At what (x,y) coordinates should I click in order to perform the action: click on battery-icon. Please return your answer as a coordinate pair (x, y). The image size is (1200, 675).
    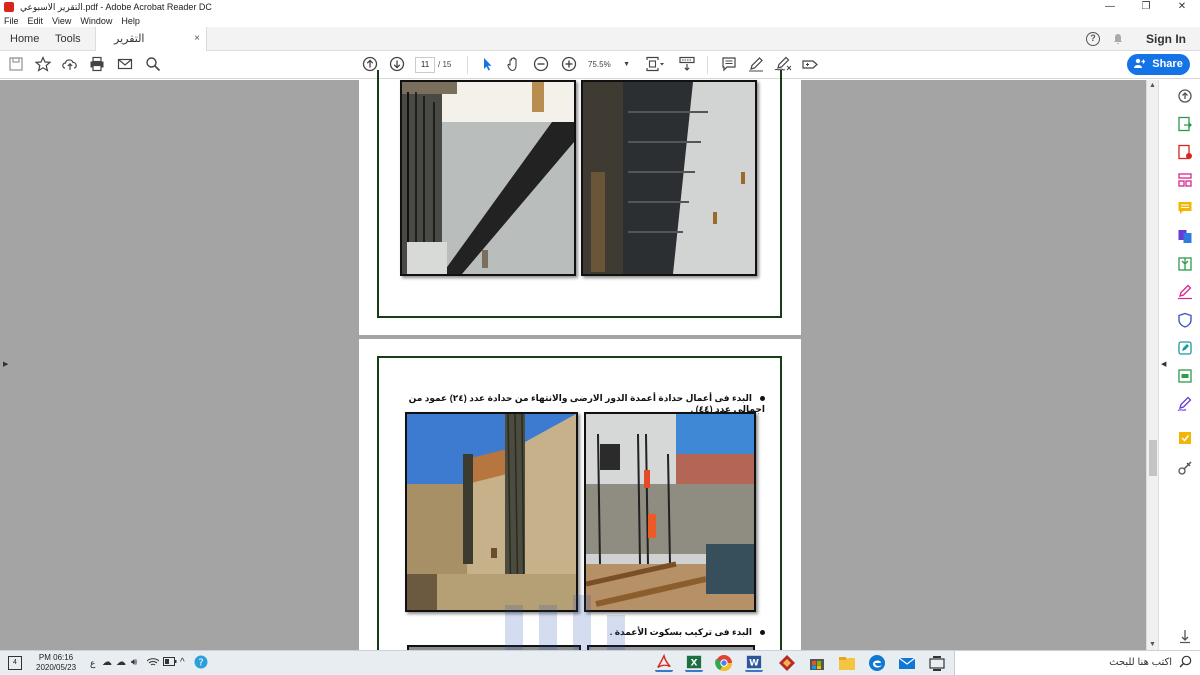
    Looking at the image, I should click on (170, 663).